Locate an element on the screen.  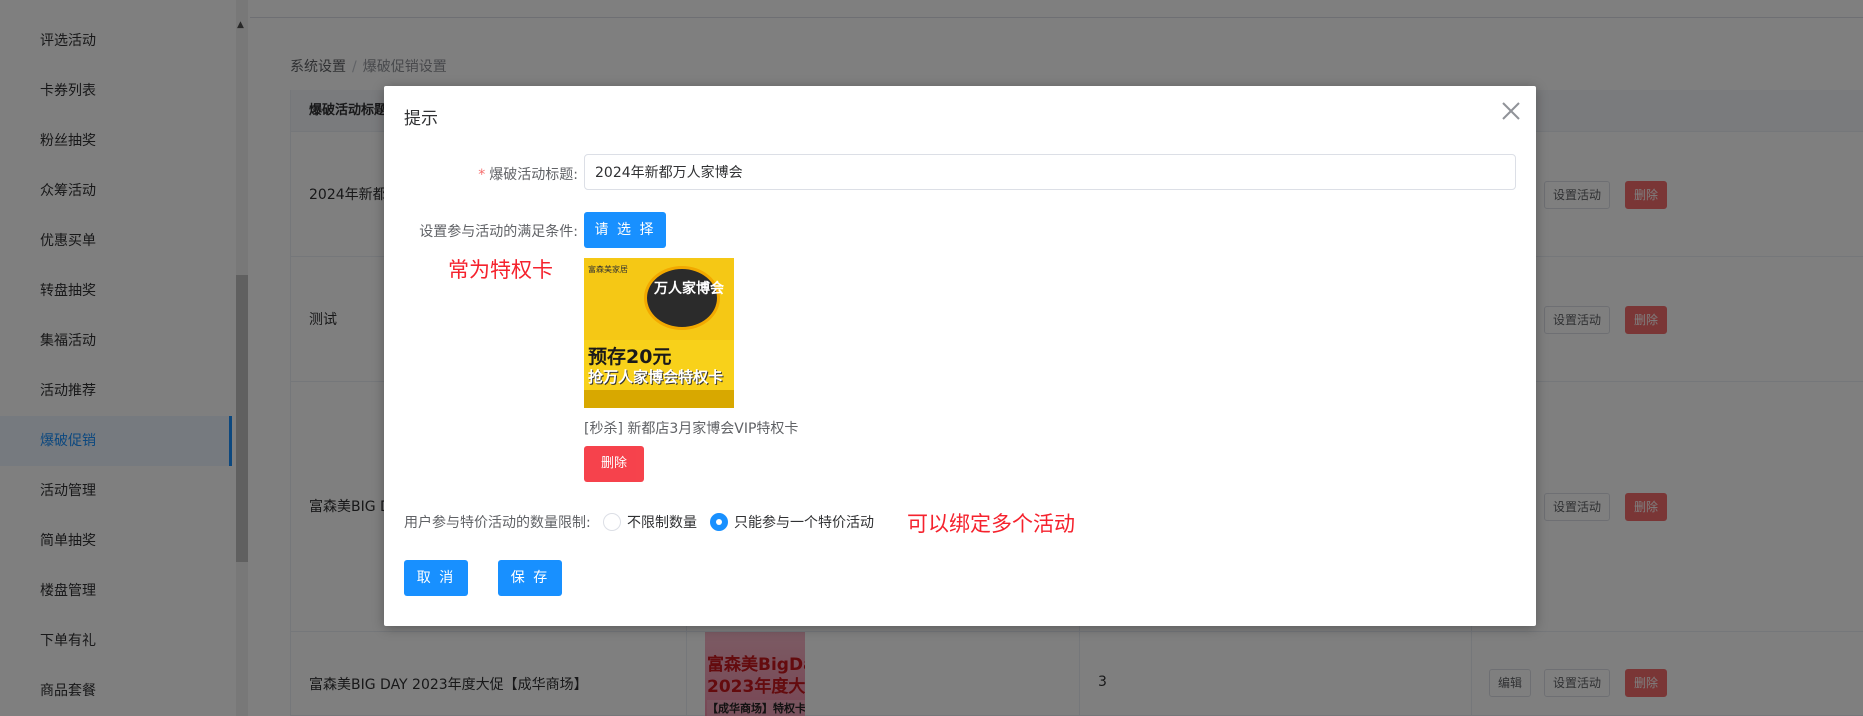
poster-circle is located at coordinates (682, 298).